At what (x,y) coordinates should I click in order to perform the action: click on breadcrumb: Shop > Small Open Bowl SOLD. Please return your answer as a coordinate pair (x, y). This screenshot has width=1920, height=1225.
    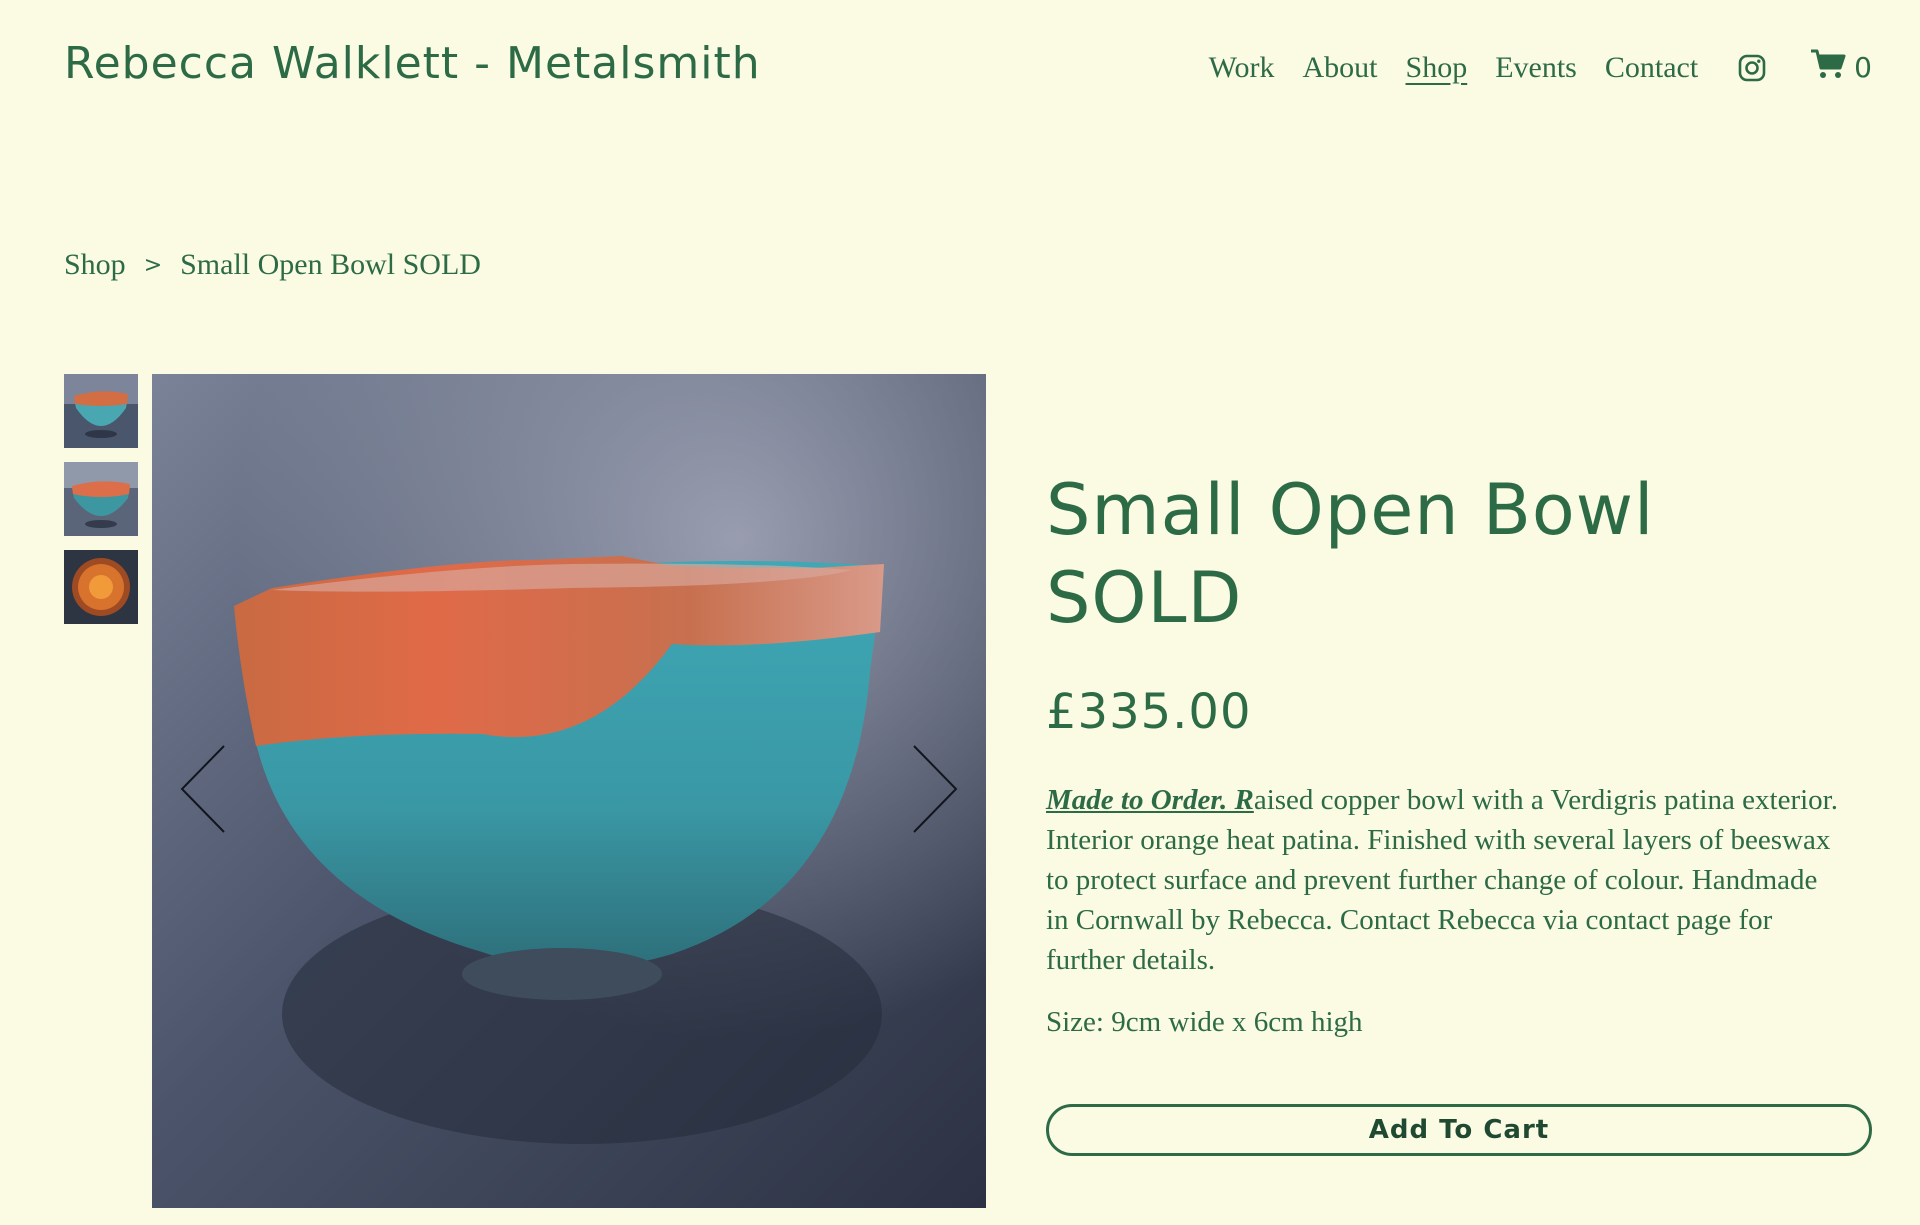
    Looking at the image, I should click on (272, 265).